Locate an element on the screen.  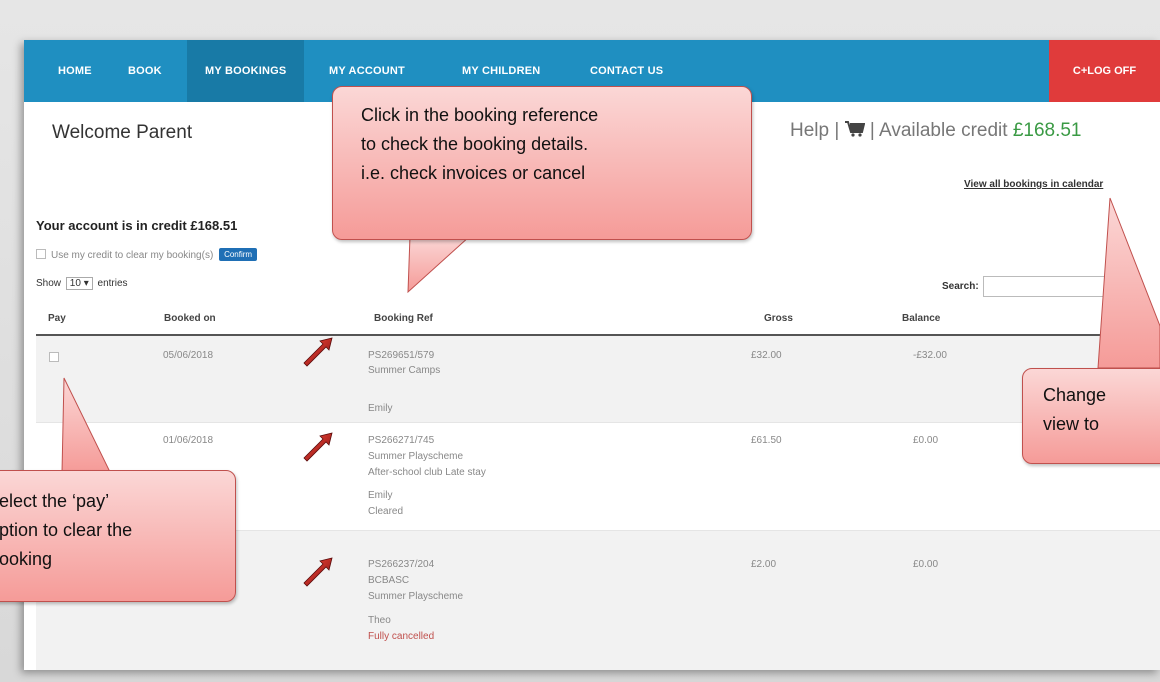
gross-cell: £61.50 is located at coordinates (766, 440).